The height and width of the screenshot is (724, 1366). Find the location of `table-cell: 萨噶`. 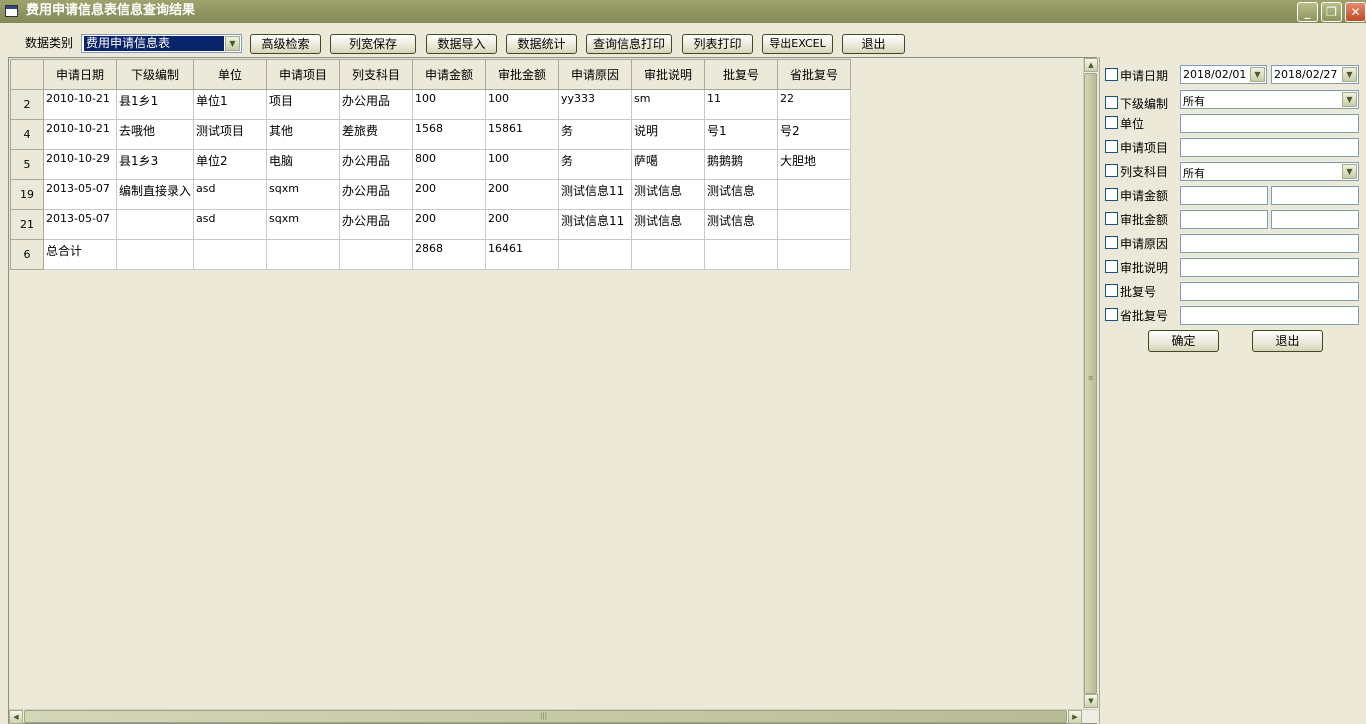

table-cell: 萨噶 is located at coordinates (668, 164).